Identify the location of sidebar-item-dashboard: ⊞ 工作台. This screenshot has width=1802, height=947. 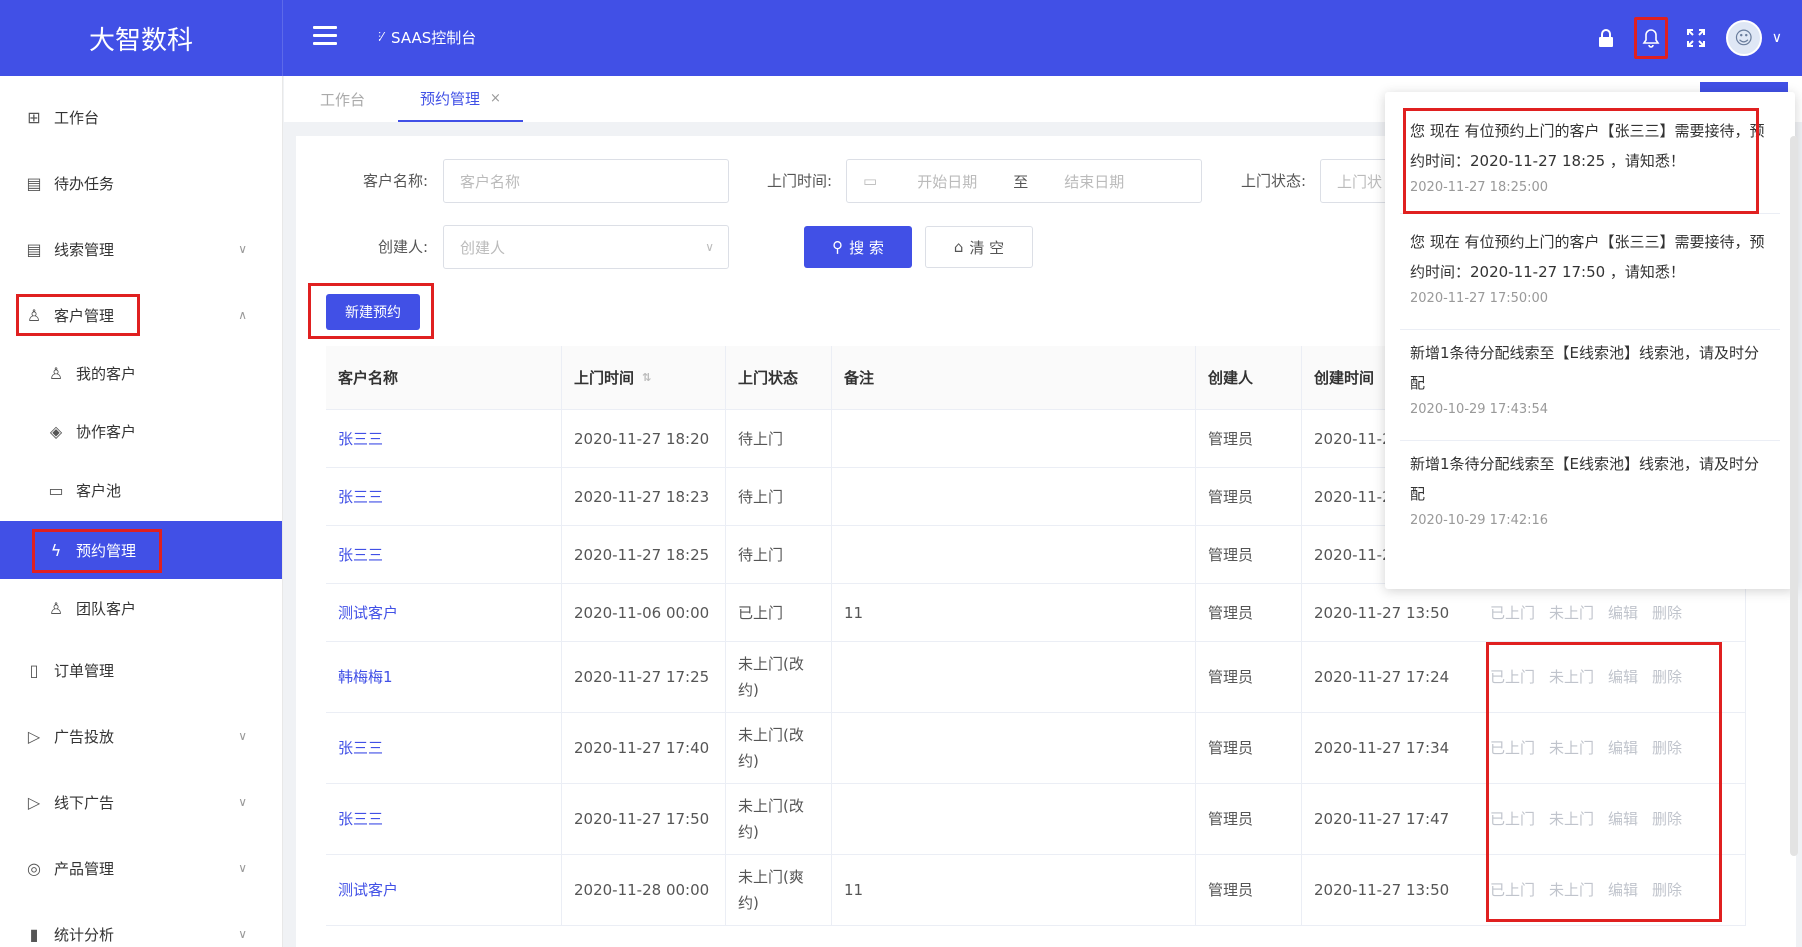
(141, 117).